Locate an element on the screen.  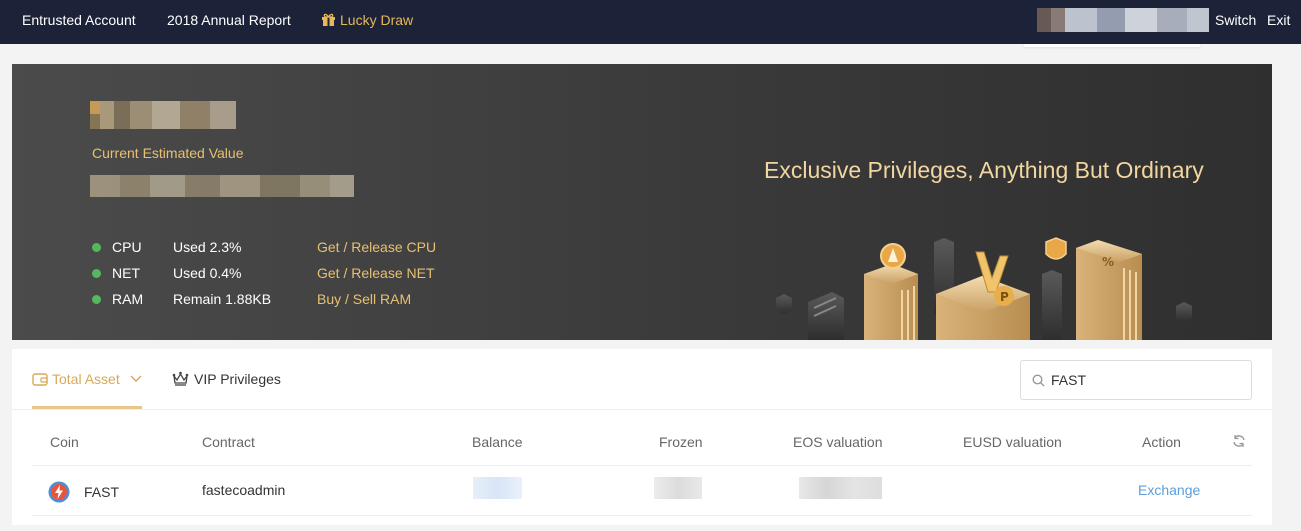
account-id-blurred is located at coordinates (163, 115).